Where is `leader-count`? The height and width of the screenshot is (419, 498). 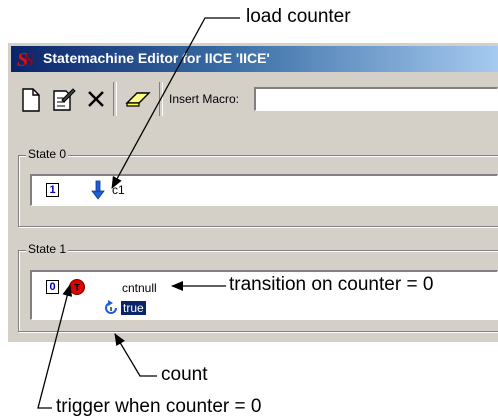
leader-count is located at coordinates (135, 355).